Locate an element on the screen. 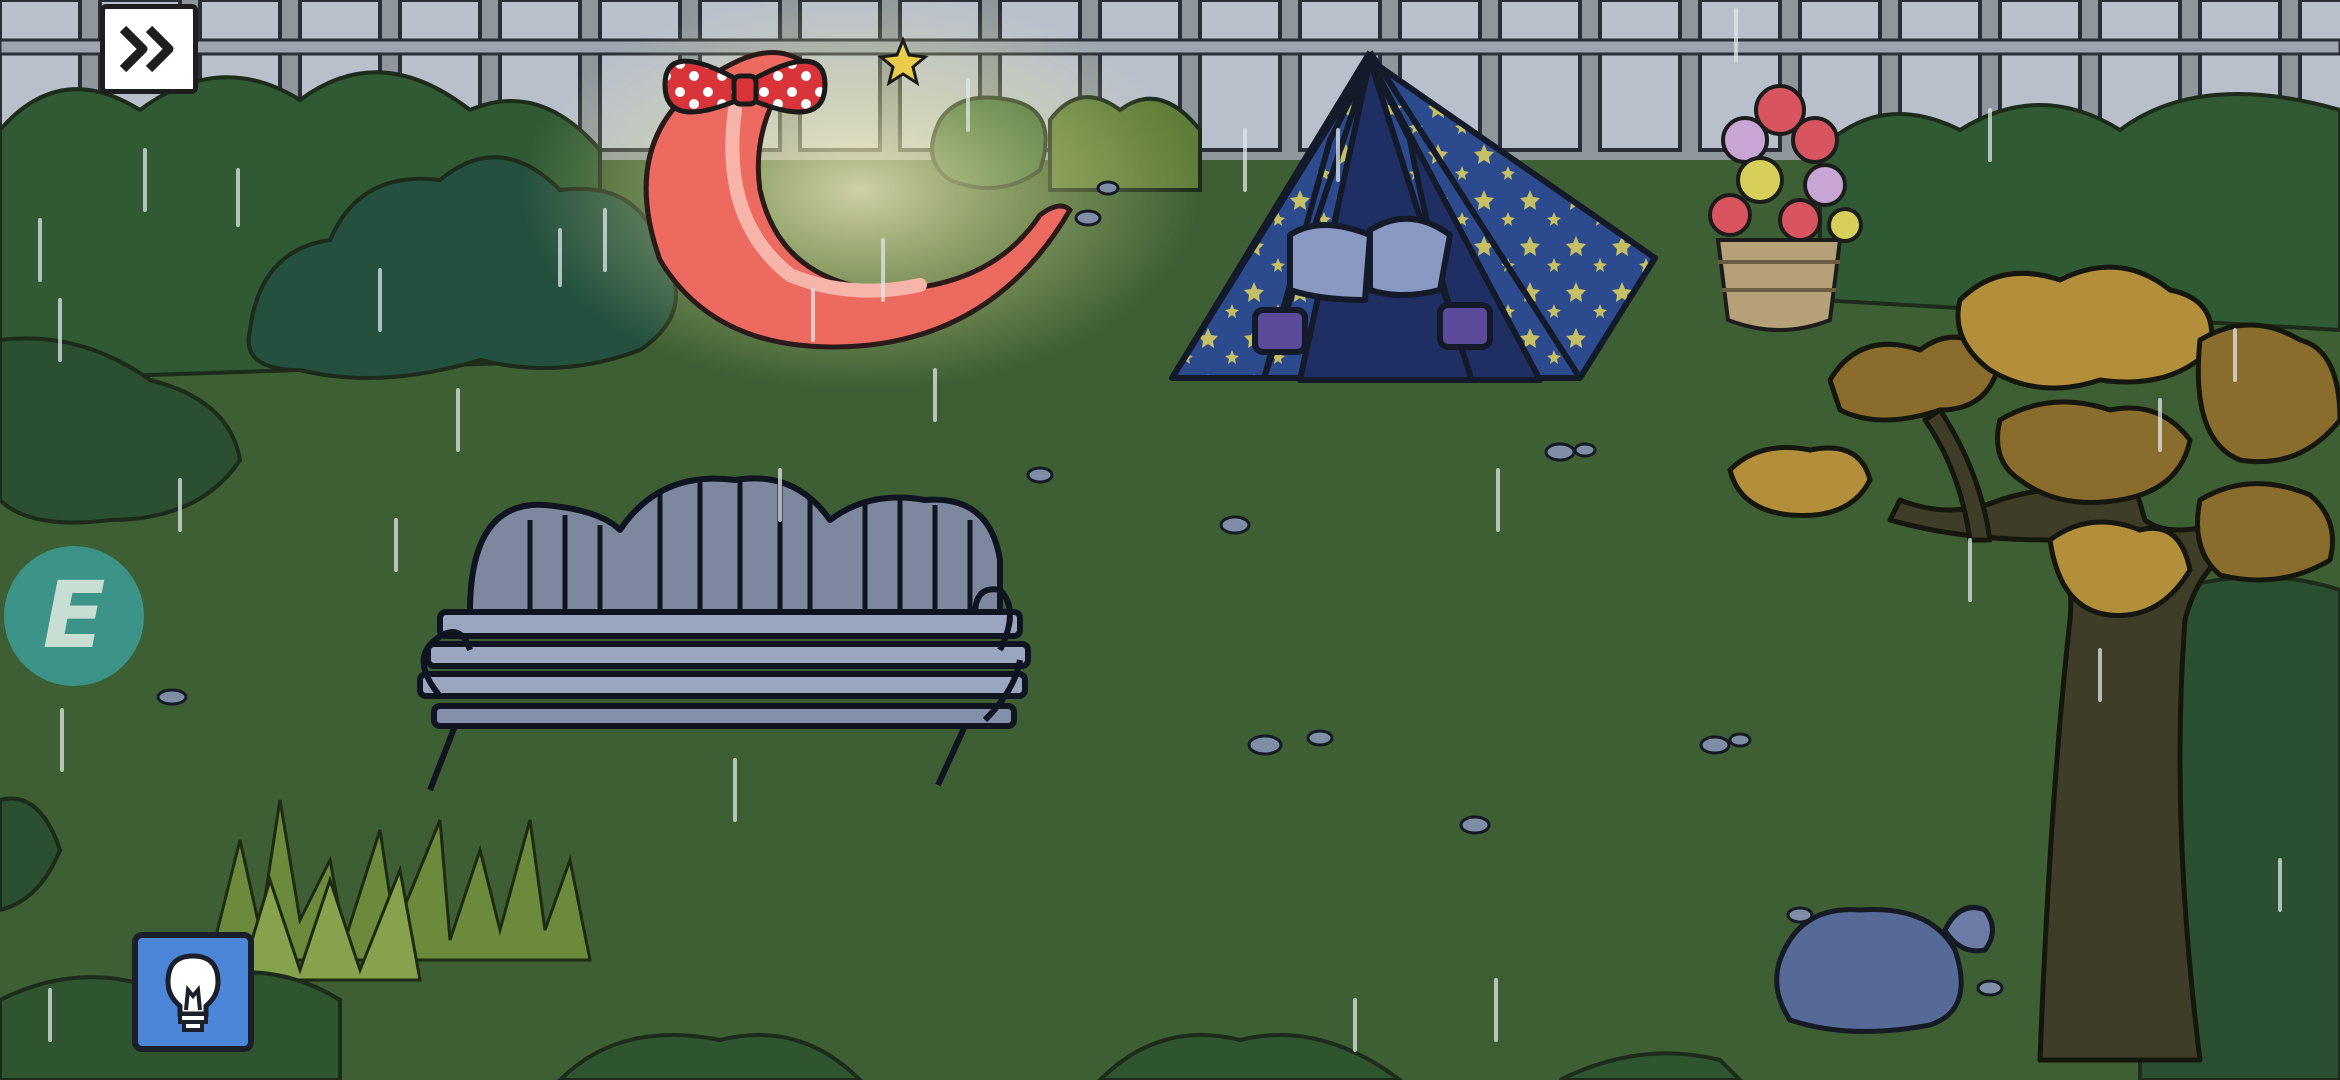  moon-lamp is located at coordinates (860, 195).